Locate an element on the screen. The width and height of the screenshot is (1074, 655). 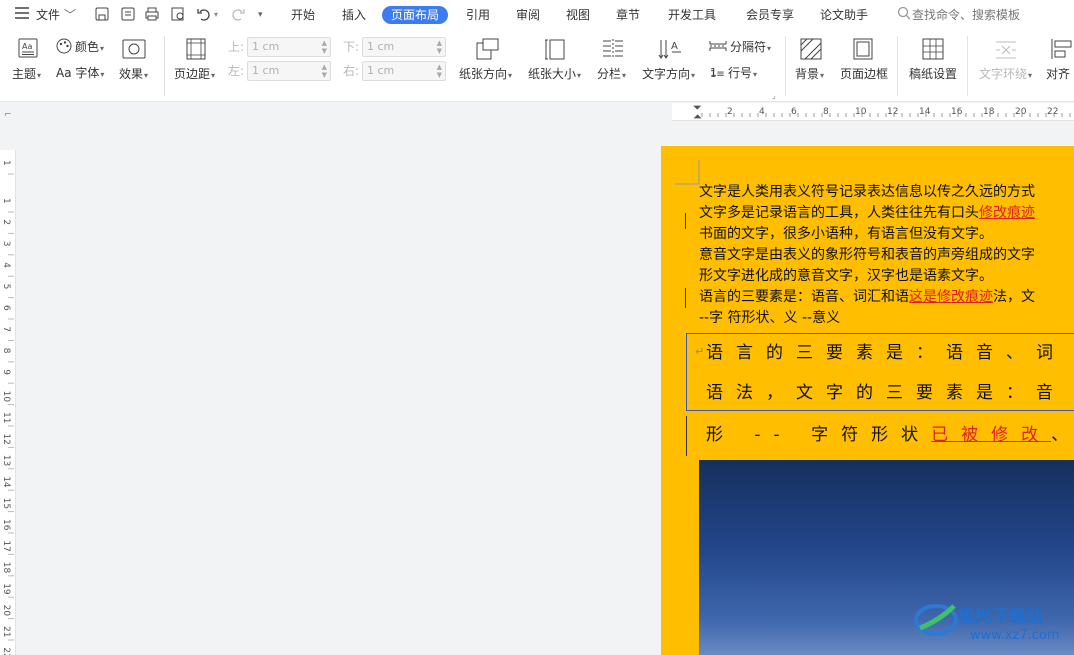
draft-paper-button: 稿纸设置 is located at coordinates (933, 74).